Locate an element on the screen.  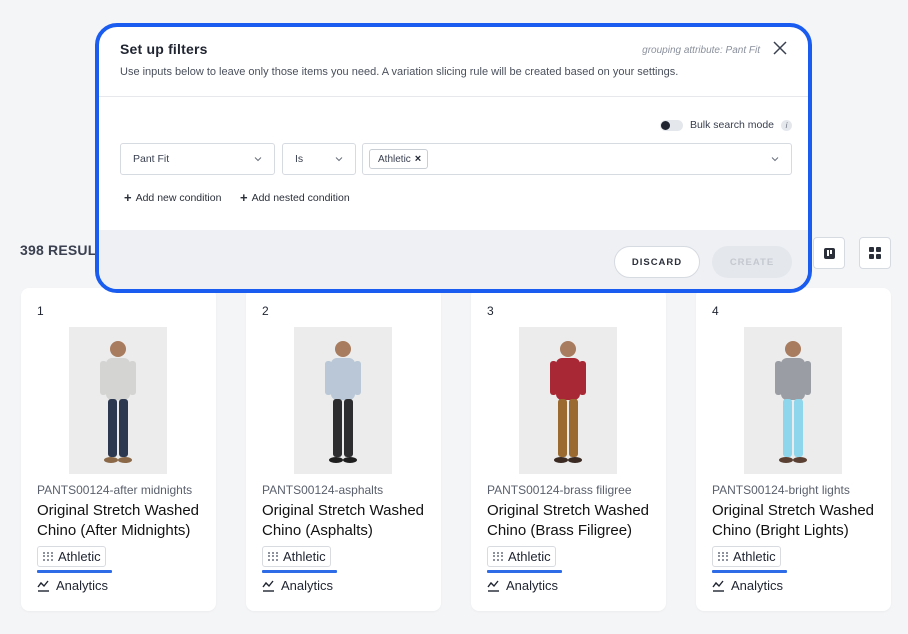
card-index: 3 is located at coordinates (490, 311).